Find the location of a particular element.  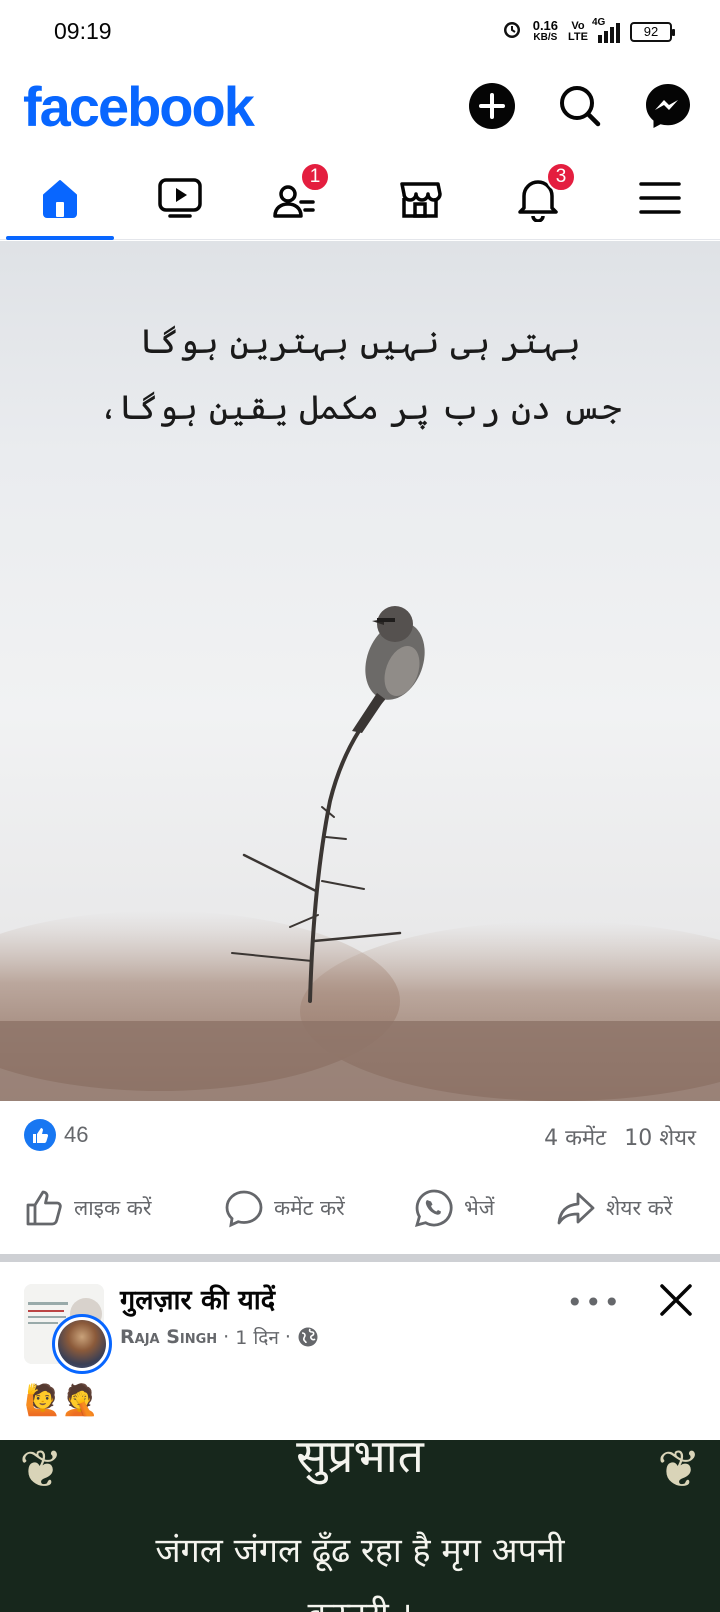

volte-indicator: Vo LTE is located at coordinates (578, 31).